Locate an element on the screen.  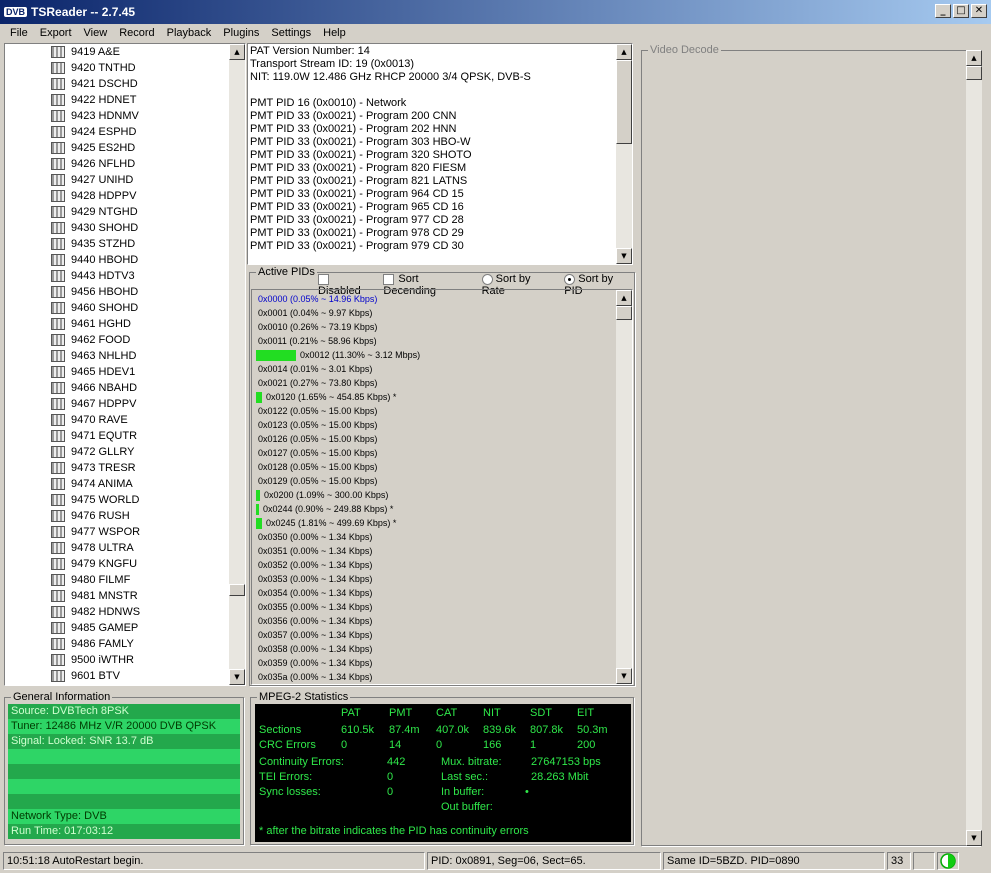
tree-item-program: 9462 FOOD is located at coordinates (117, 340).